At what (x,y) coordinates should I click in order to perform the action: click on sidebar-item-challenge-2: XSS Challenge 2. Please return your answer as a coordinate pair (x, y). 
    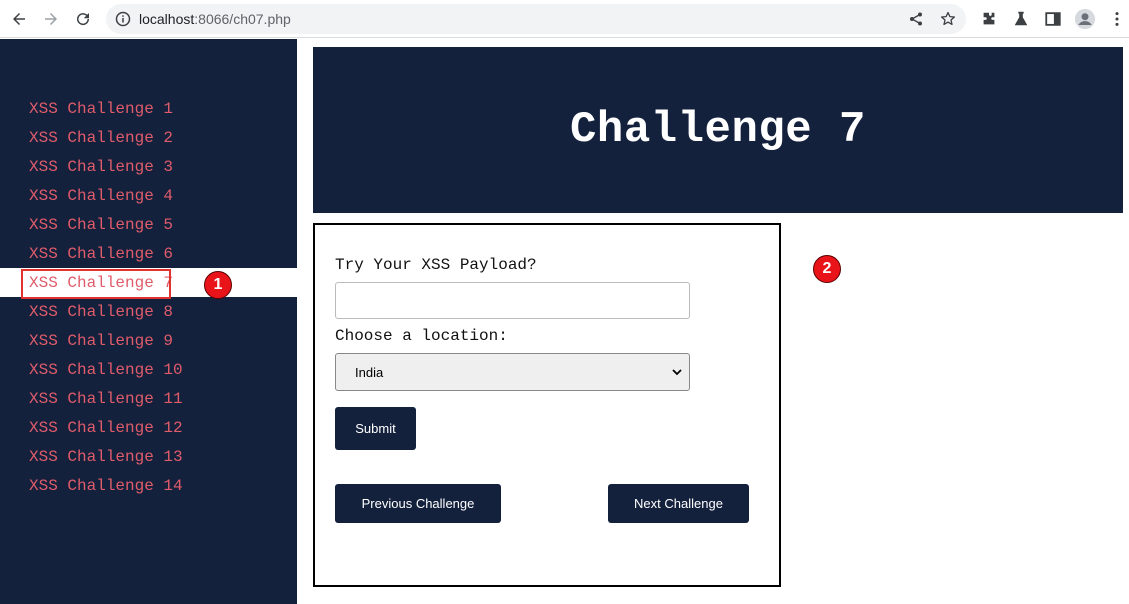
    Looking at the image, I should click on (148, 137).